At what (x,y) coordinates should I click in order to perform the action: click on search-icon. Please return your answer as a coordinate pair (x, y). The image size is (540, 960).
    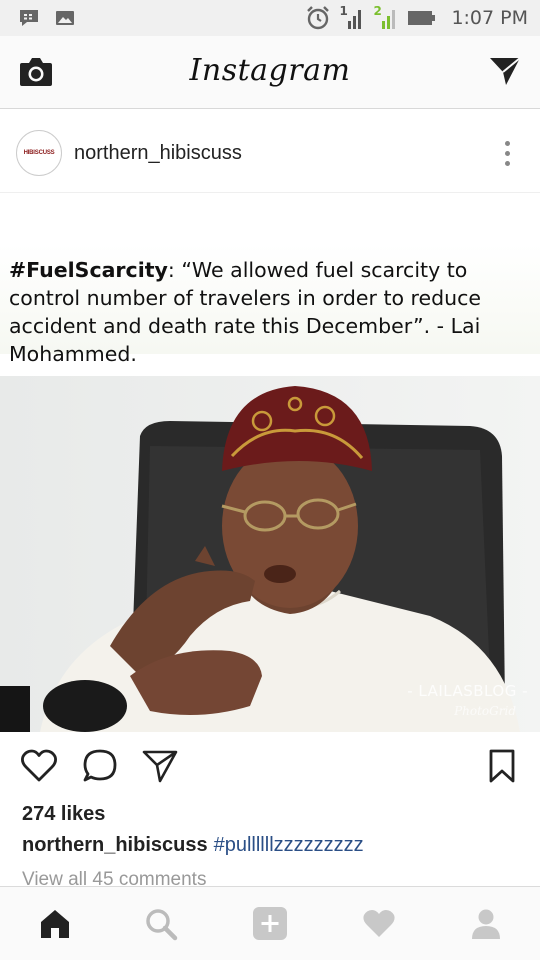
    Looking at the image, I should click on (161, 924).